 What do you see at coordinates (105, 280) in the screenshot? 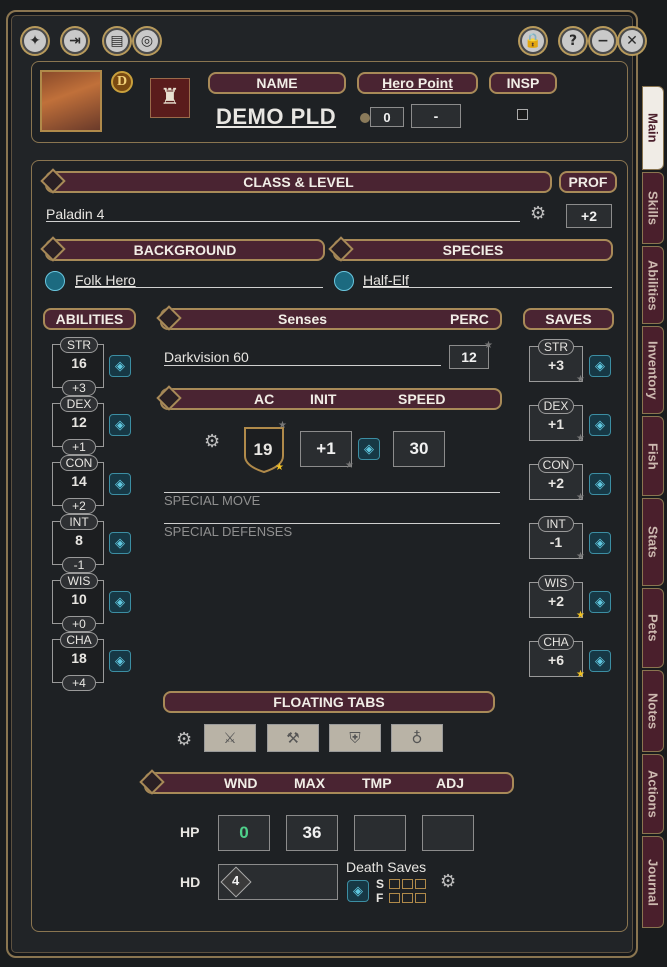
I see `background-value: Folk Hero` at bounding box center [105, 280].